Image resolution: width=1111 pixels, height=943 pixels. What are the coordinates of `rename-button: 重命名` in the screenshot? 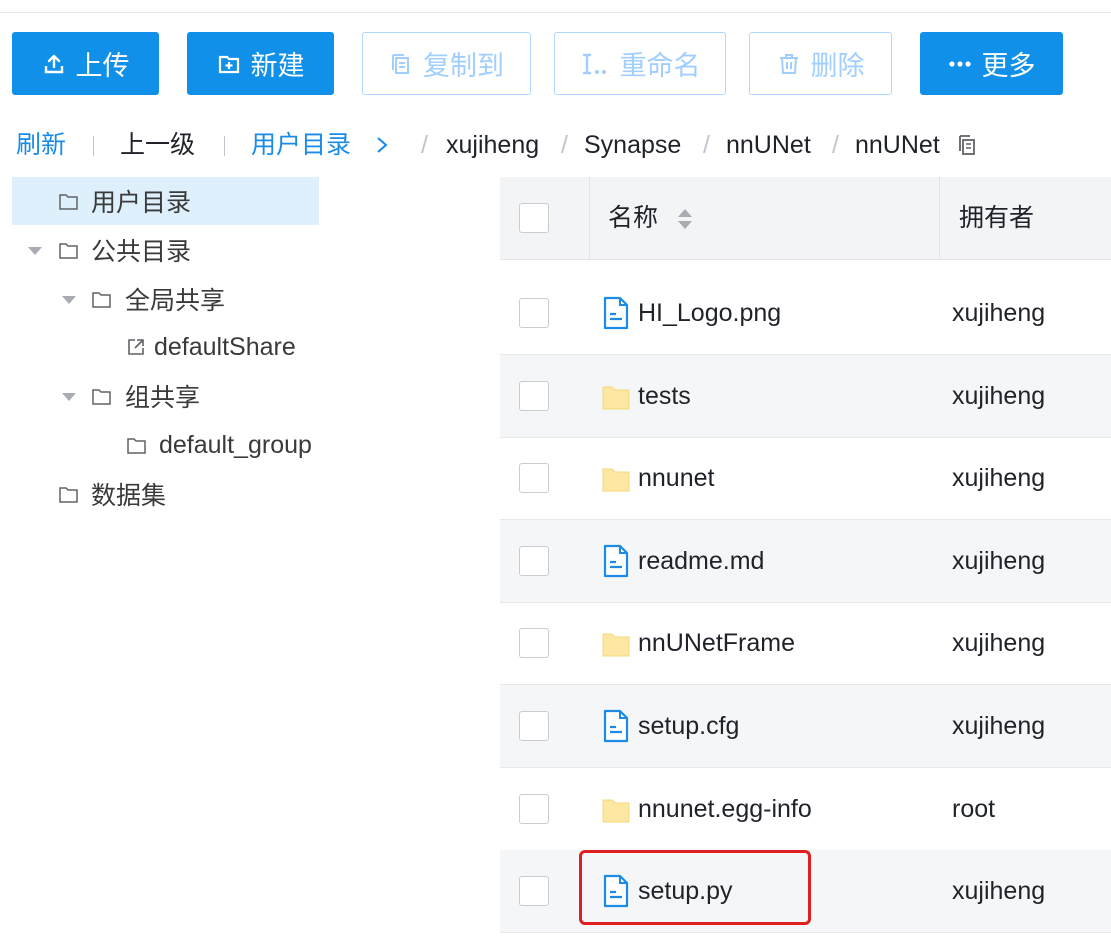 It's located at (640, 63).